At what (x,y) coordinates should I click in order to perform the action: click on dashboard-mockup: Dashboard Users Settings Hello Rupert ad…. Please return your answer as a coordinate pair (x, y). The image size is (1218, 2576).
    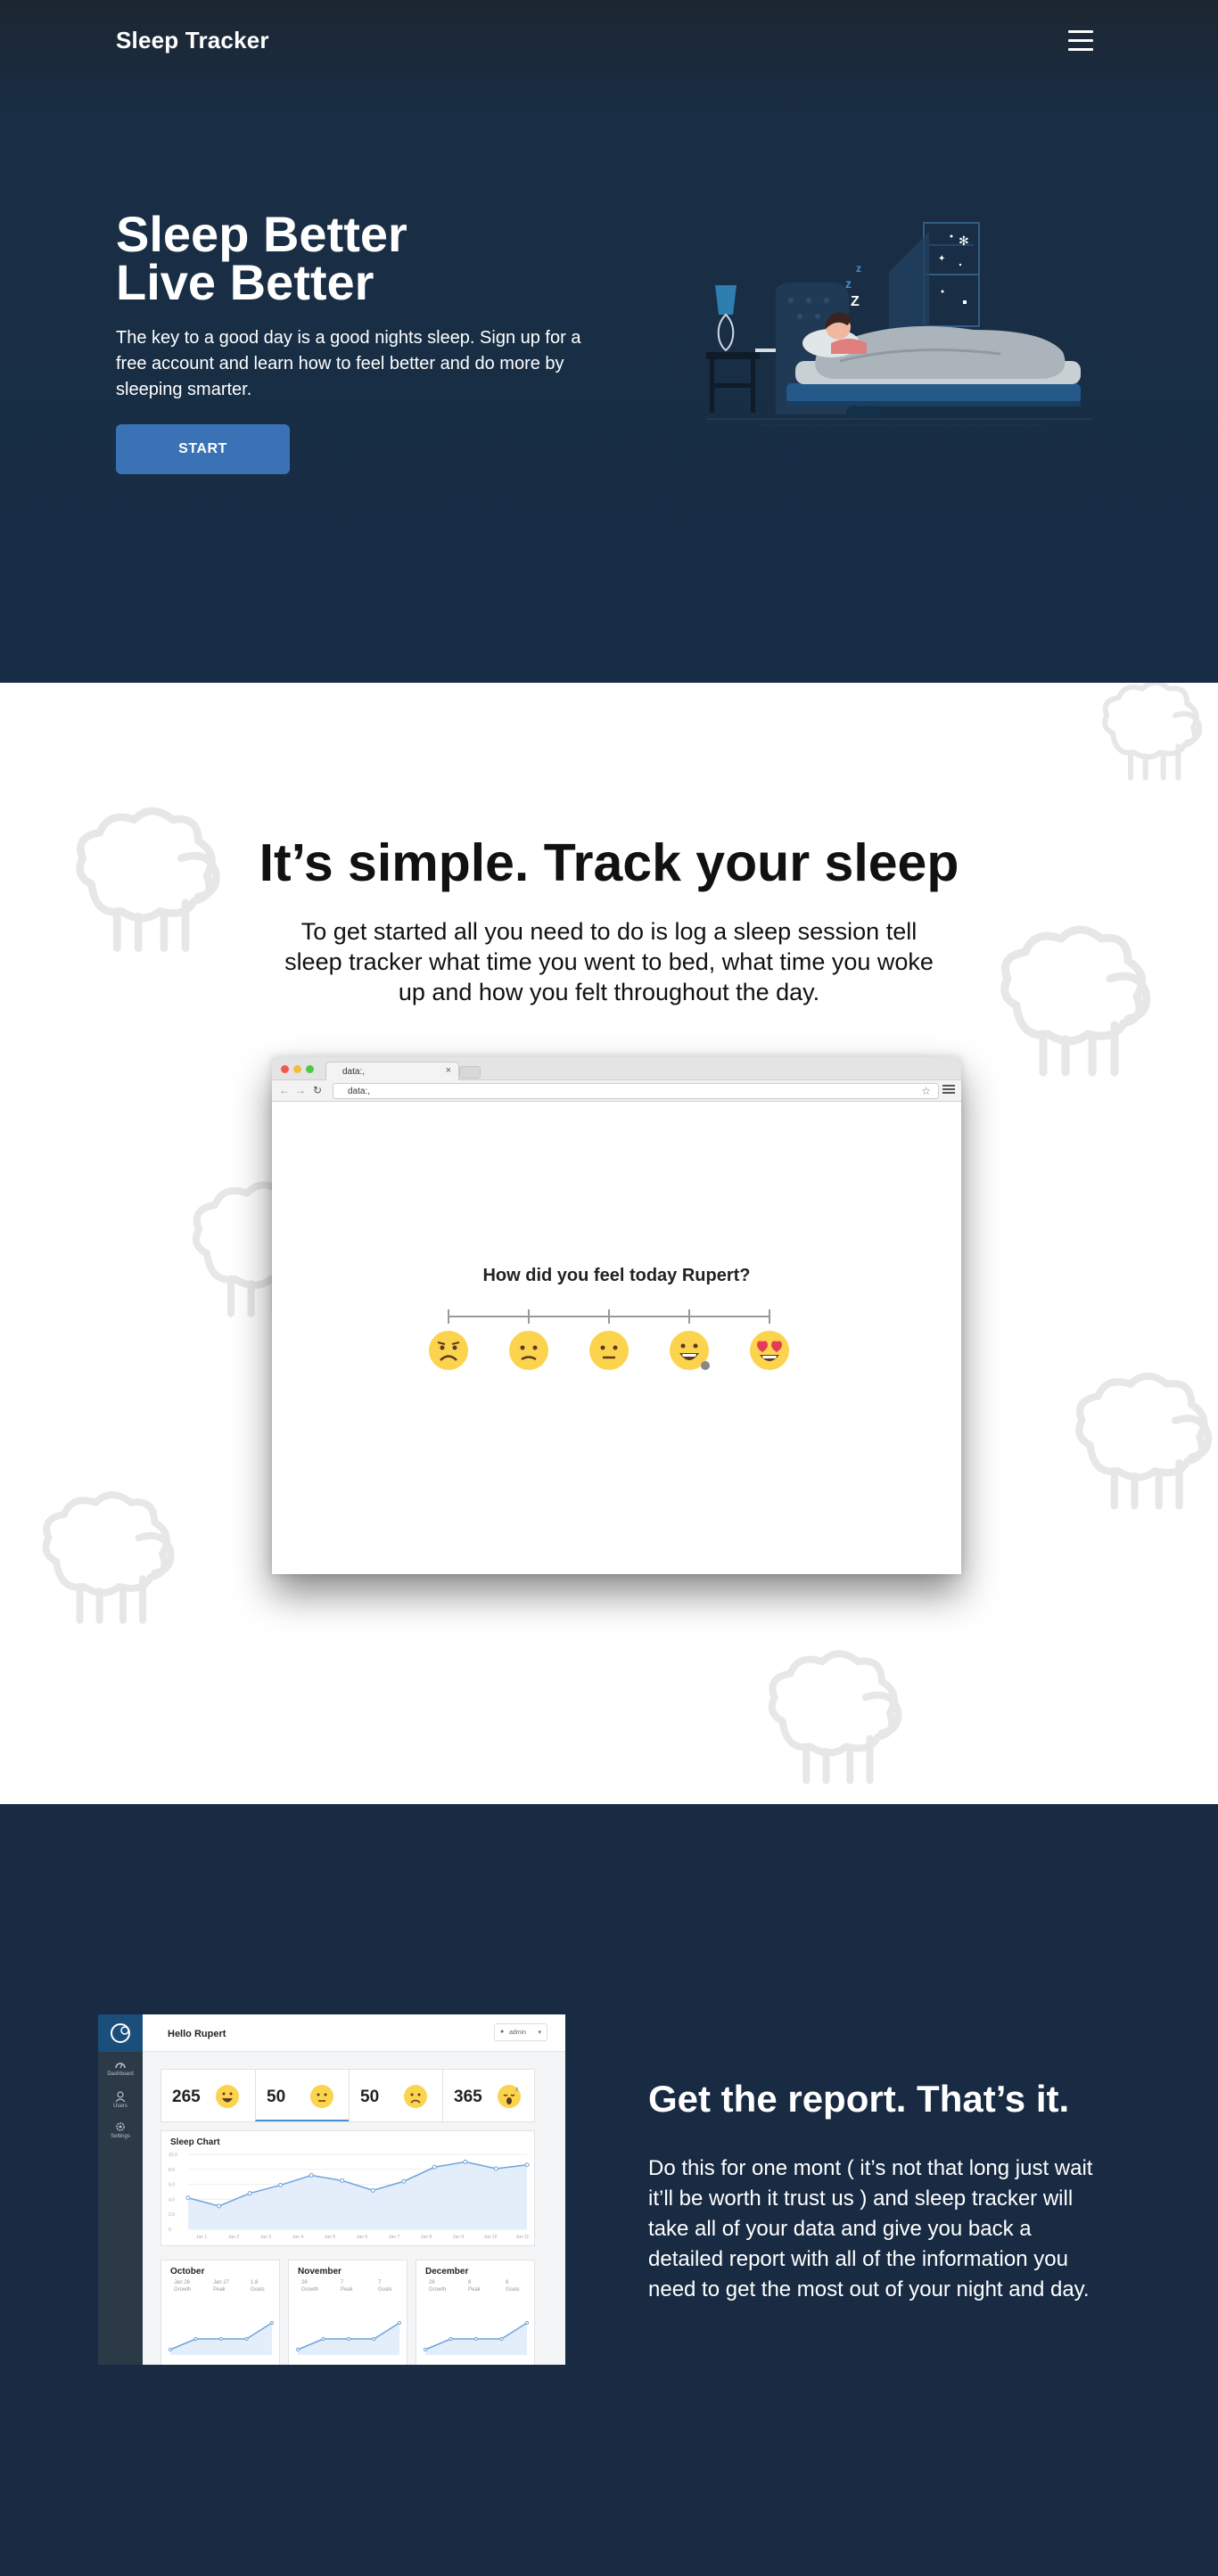
    Looking at the image, I should click on (331, 2190).